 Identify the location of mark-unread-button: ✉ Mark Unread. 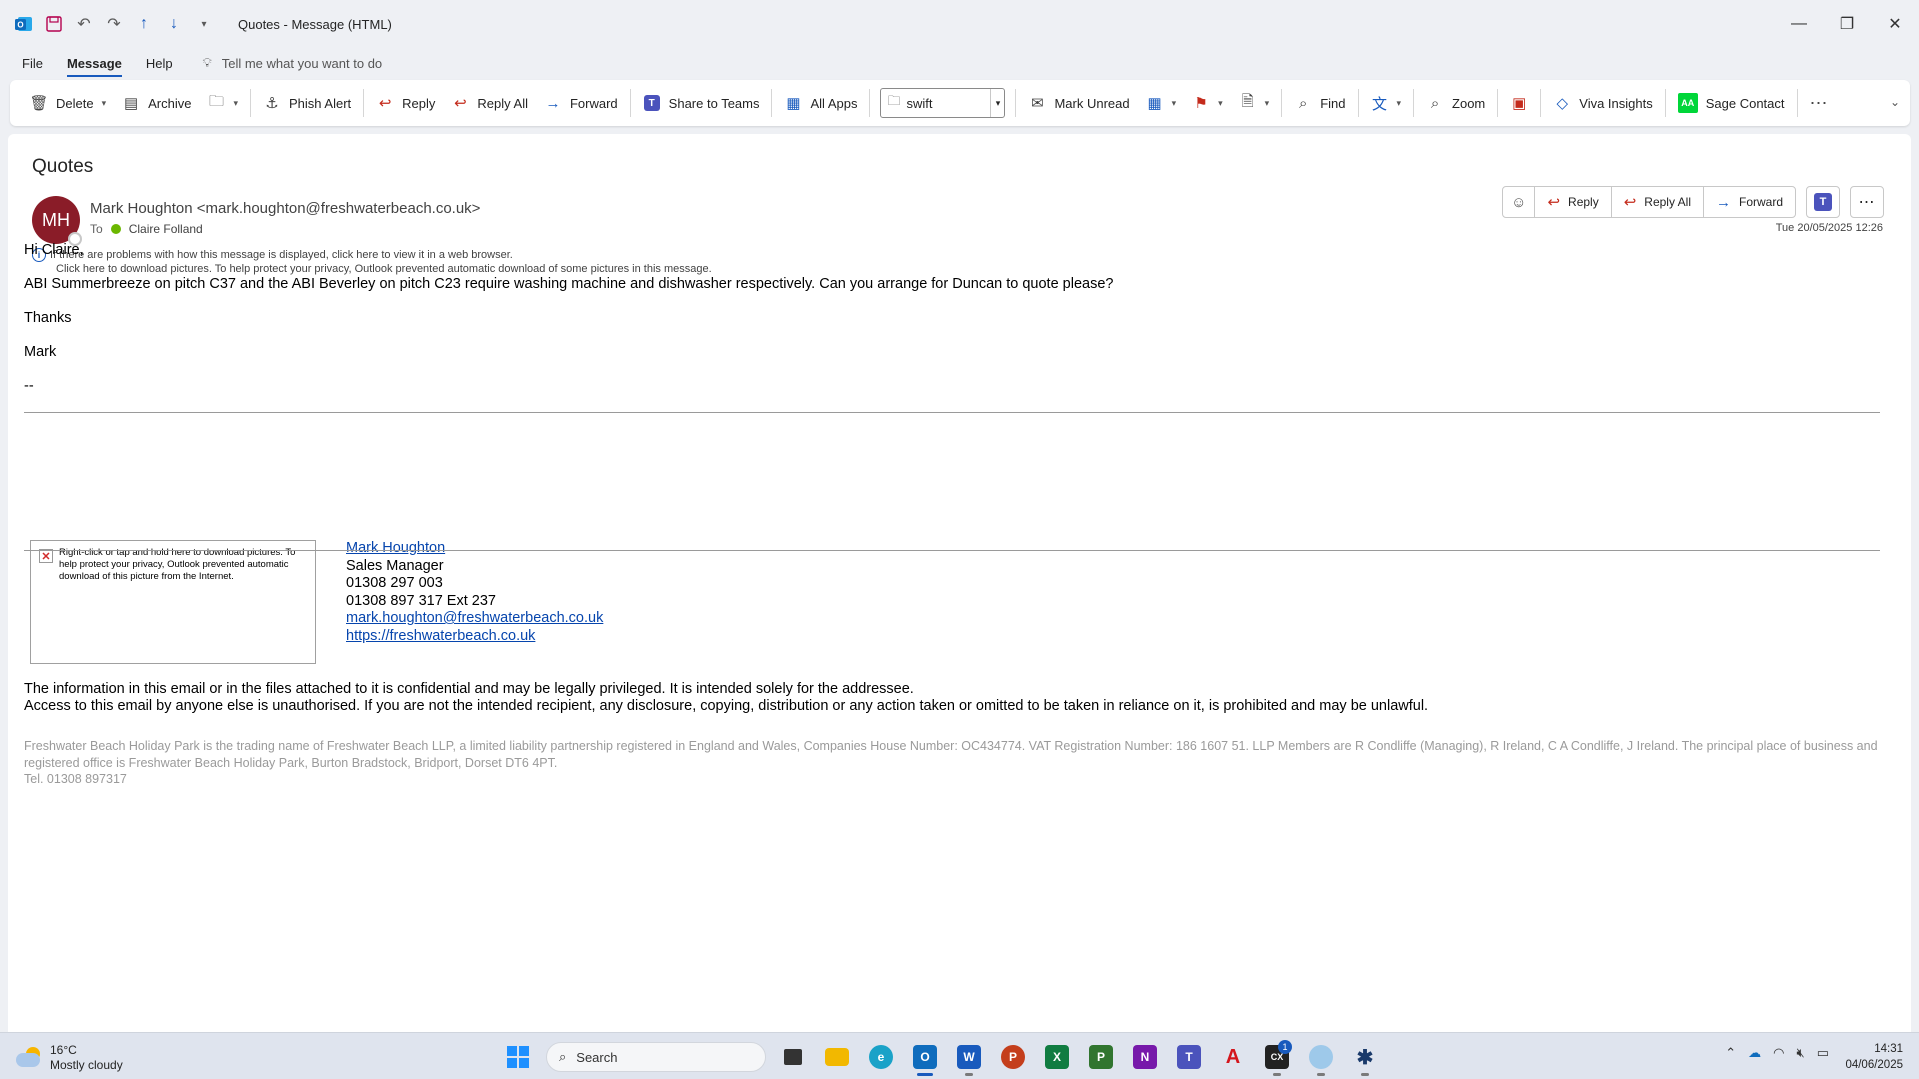
(1078, 103).